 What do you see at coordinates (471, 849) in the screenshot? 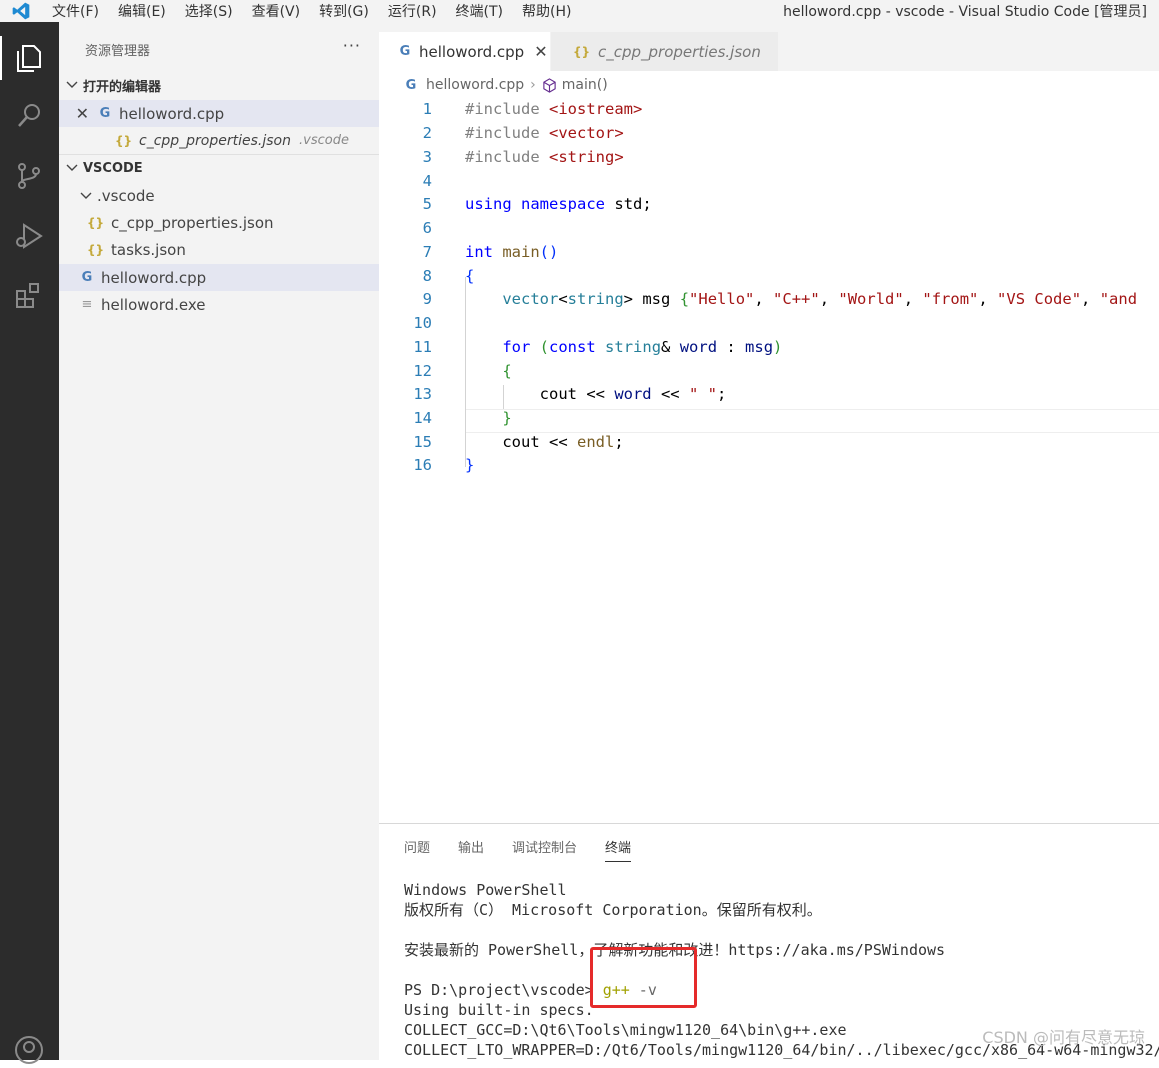
I see `tab-output: 输出` at bounding box center [471, 849].